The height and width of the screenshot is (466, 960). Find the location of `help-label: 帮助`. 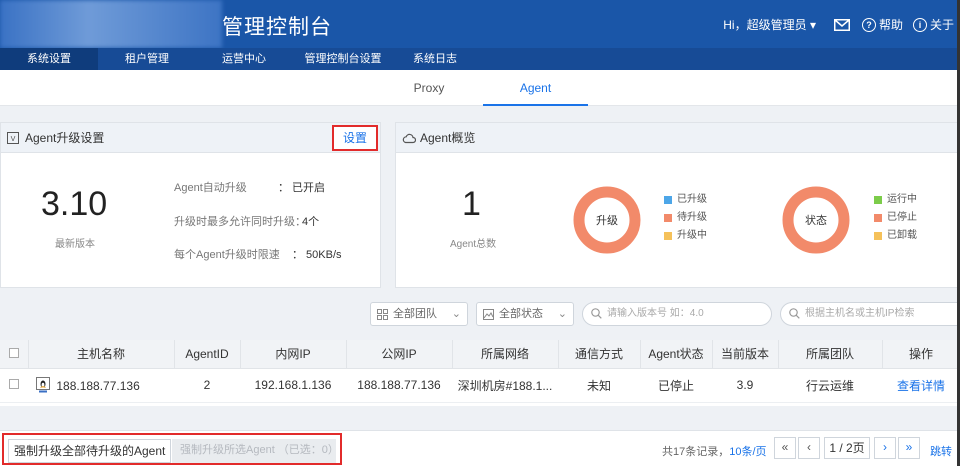

help-label: 帮助 is located at coordinates (890, 25).